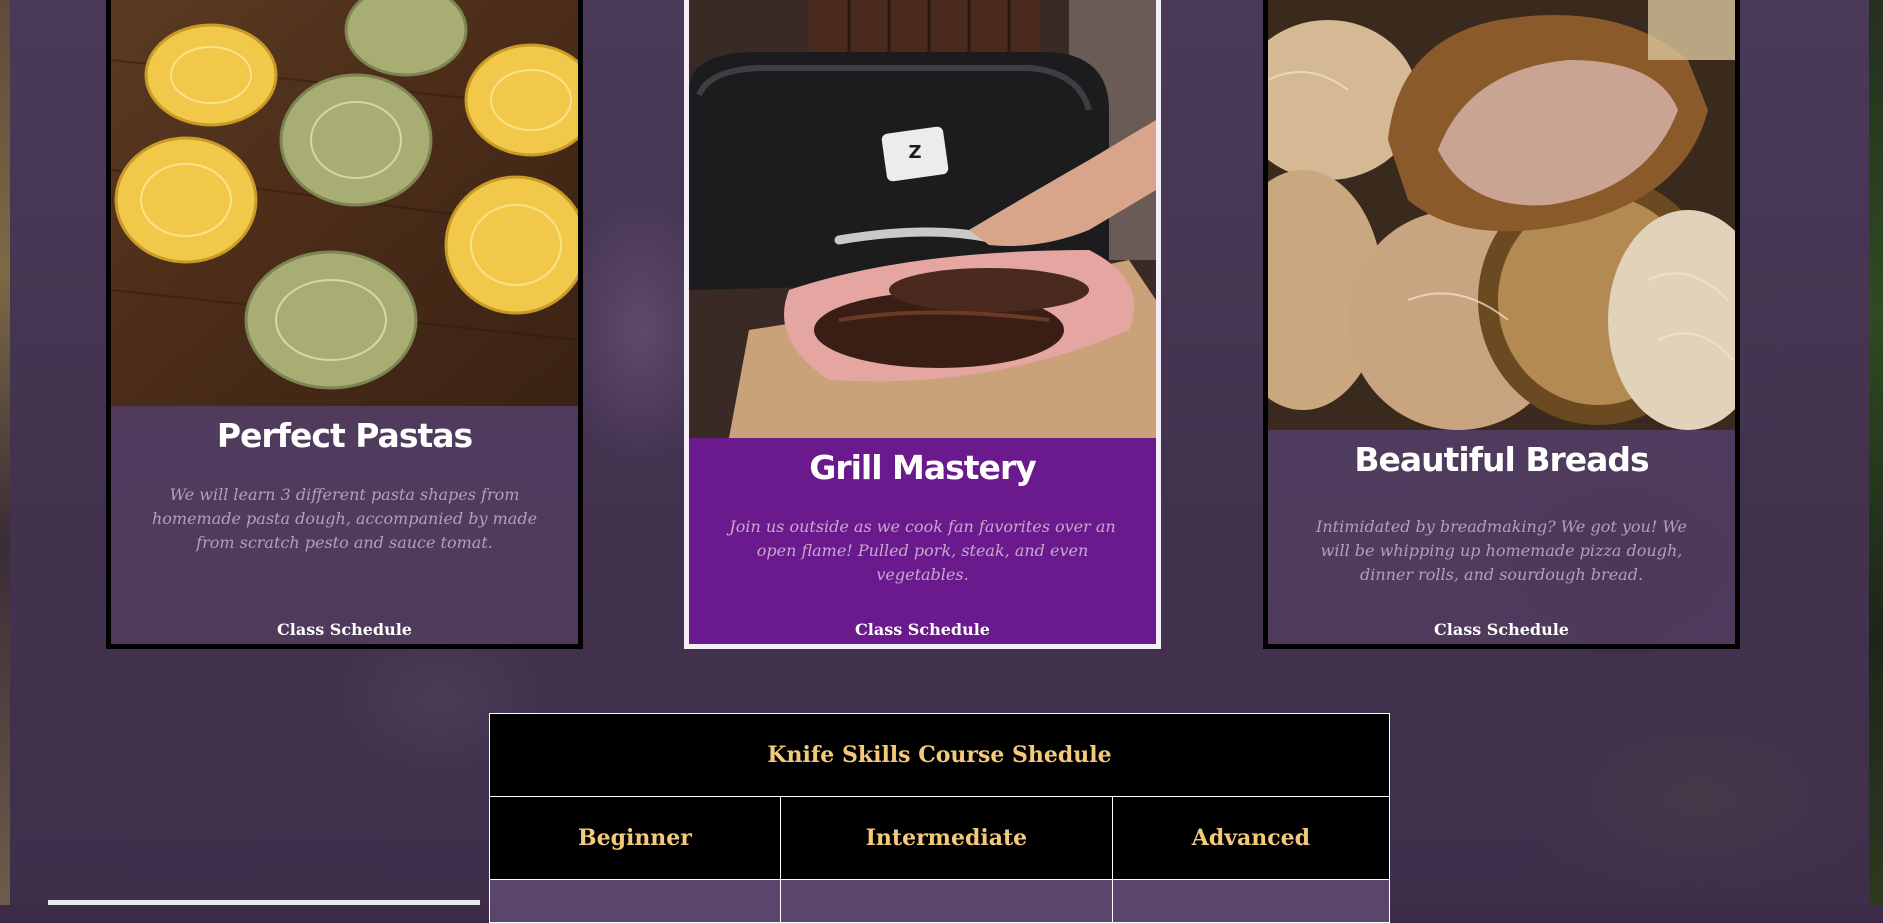 The height and width of the screenshot is (923, 1883). I want to click on card-title: Grill Mastery, so click(922, 467).